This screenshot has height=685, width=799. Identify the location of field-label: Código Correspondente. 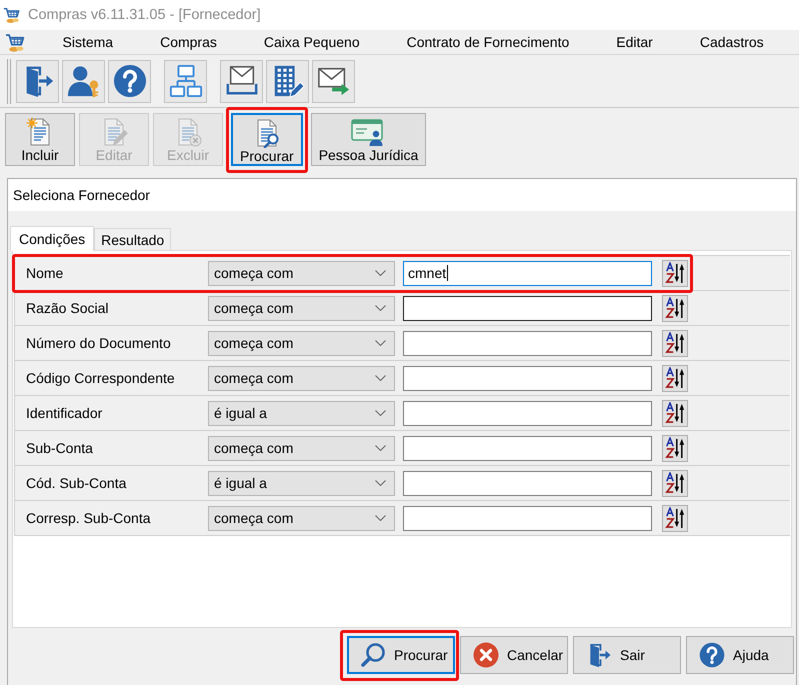
(100, 378).